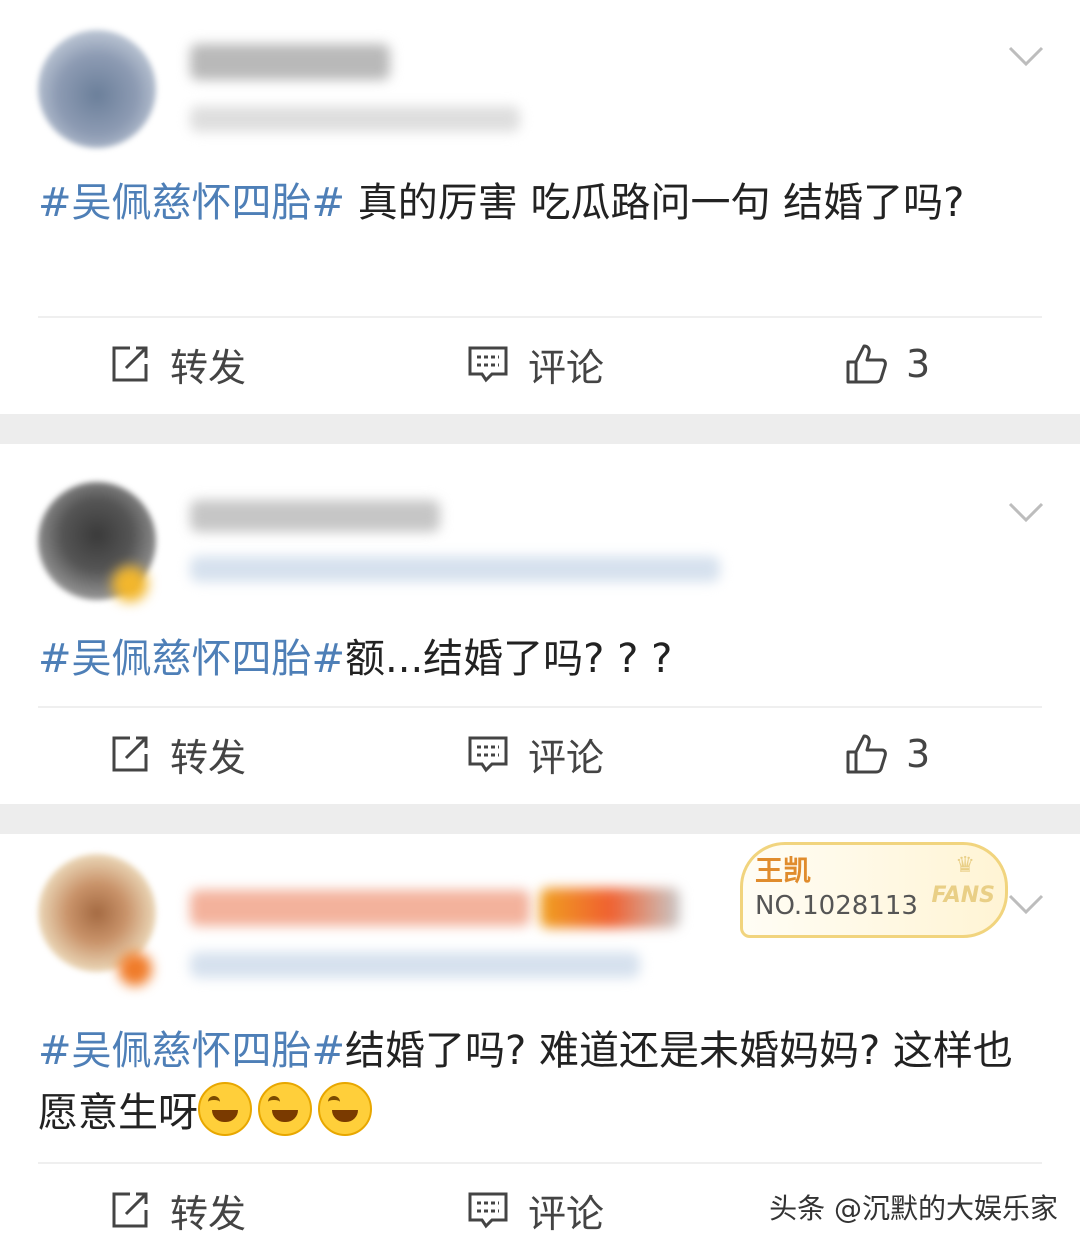 The image size is (1080, 1249). Describe the element at coordinates (655, 203) in the screenshot. I see `post-text: 真的厉害 吃瓜路问一句 结婚了吗?` at that location.